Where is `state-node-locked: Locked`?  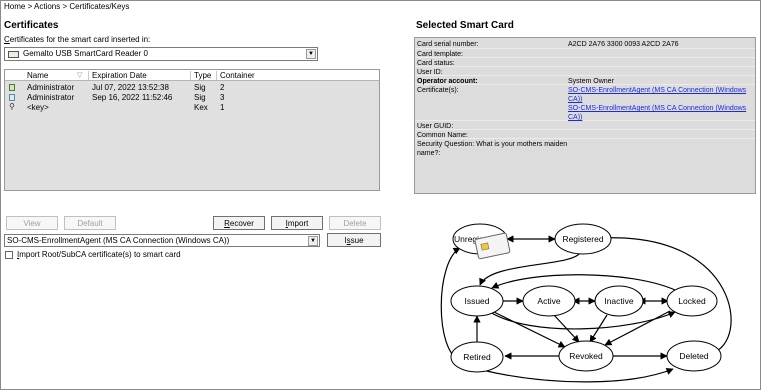
state-node-locked: Locked is located at coordinates (692, 301).